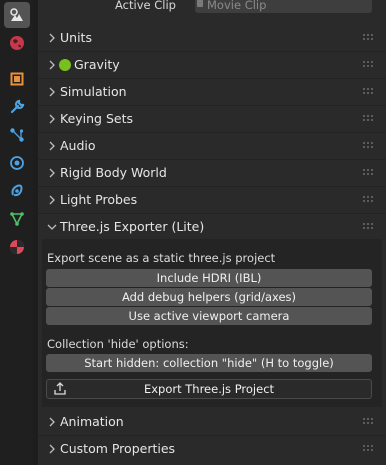  What do you see at coordinates (212, 173) in the screenshot?
I see `panel-rigid-body-world: Rigid Body World` at bounding box center [212, 173].